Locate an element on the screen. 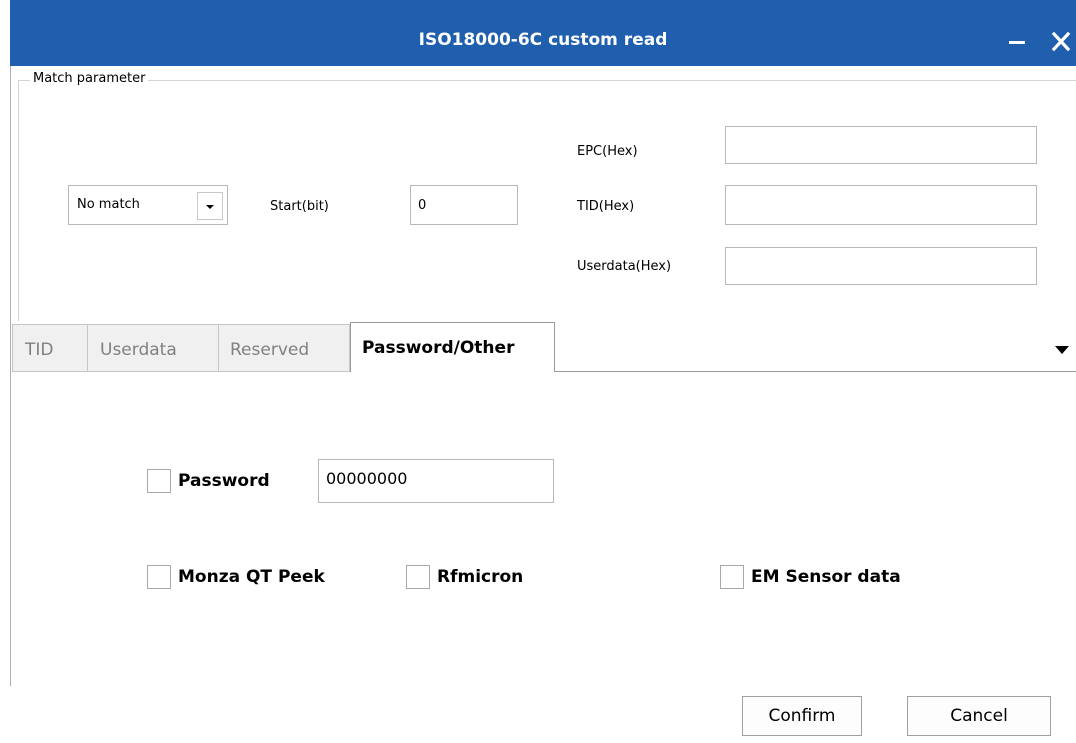 This screenshot has width=1076, height=743. confirm-button: Confirm is located at coordinates (802, 716).